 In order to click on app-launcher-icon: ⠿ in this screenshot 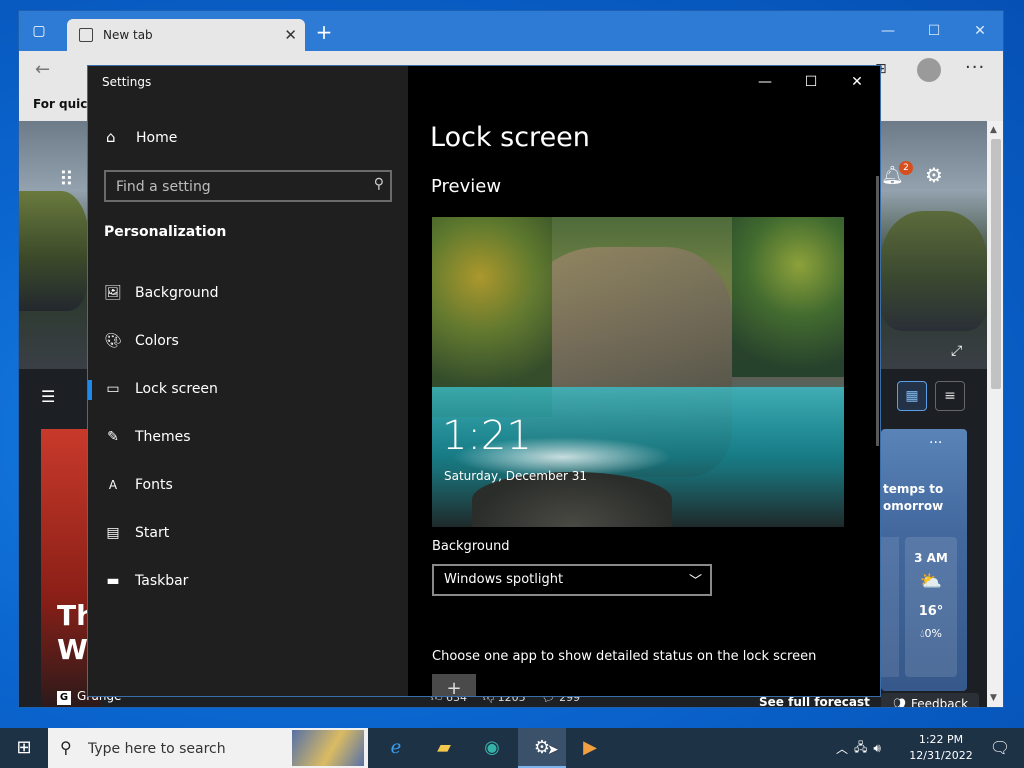, I will do `click(66, 179)`.